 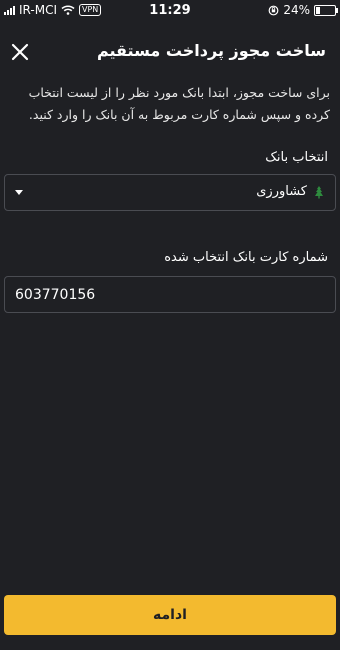 I want to click on close-button, so click(x=20, y=52).